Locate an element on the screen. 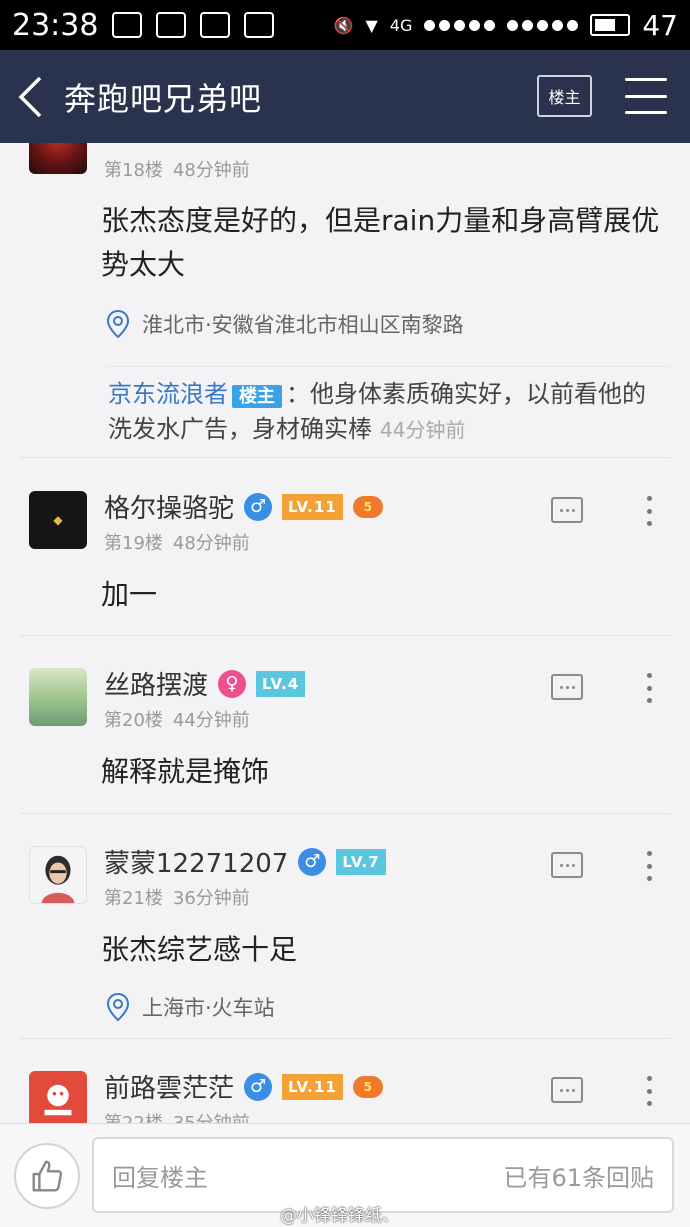 This screenshot has height=1227, width=690. post-meta: 第19楼 48分钟前 is located at coordinates (177, 543).